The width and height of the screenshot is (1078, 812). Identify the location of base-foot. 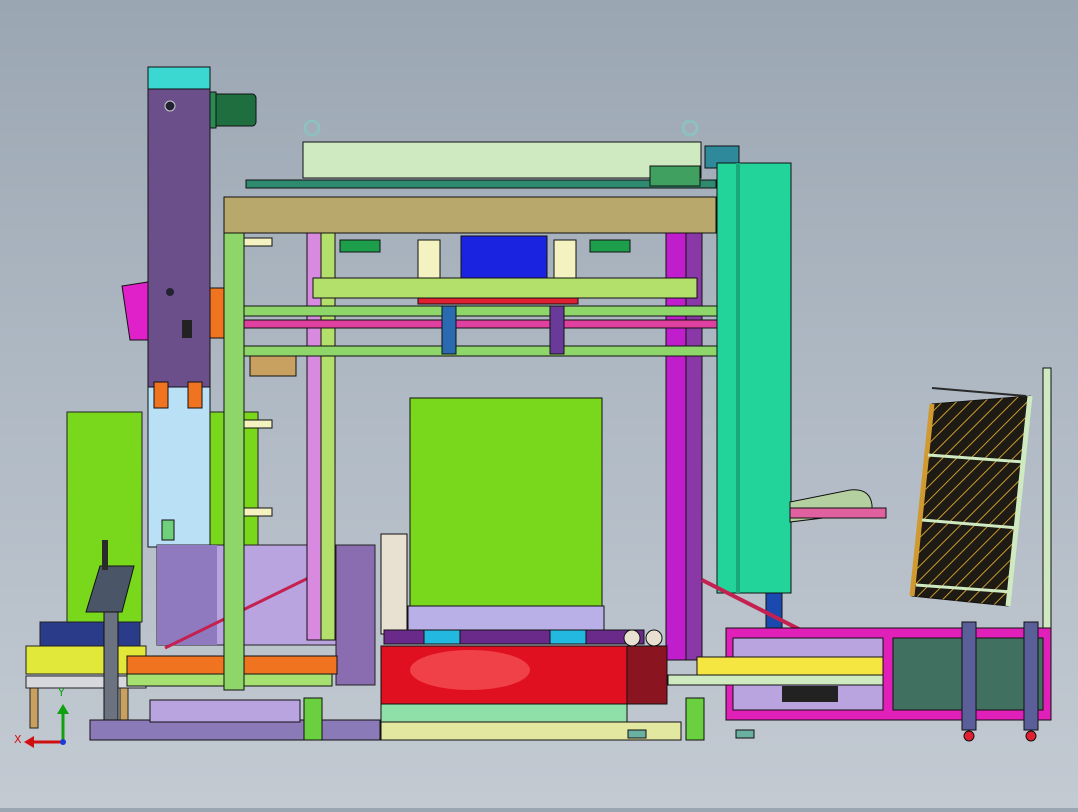
(313, 719).